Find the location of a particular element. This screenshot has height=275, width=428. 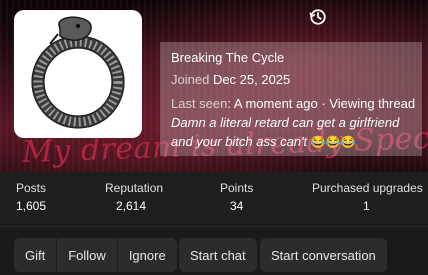

gift-button: Gift is located at coordinates (35, 255).